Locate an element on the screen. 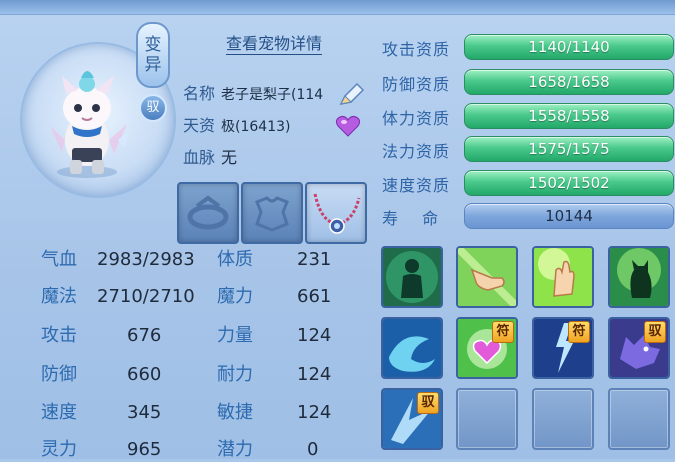 This screenshot has width=675, height=462. palm-hand-skill-icon is located at coordinates (563, 277).